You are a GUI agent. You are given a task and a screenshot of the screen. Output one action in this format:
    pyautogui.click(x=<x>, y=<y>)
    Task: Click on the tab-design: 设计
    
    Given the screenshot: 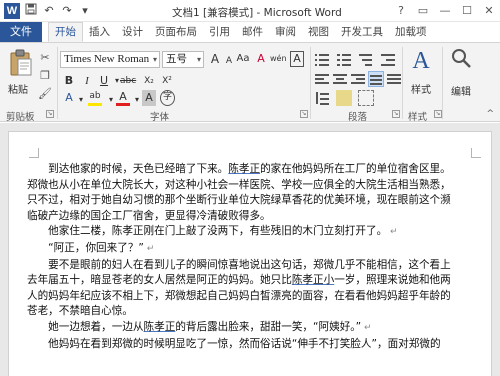 What is the action you would take?
    pyautogui.click(x=132, y=32)
    